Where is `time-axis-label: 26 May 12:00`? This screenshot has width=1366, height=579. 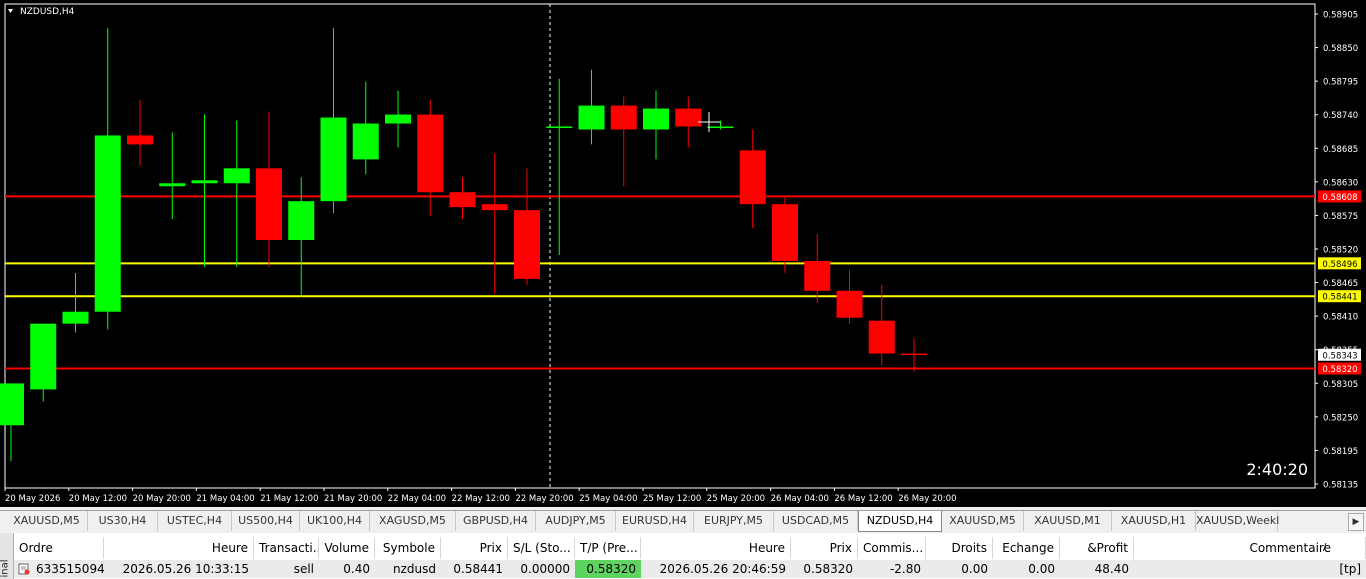 time-axis-label: 26 May 12:00 is located at coordinates (863, 499).